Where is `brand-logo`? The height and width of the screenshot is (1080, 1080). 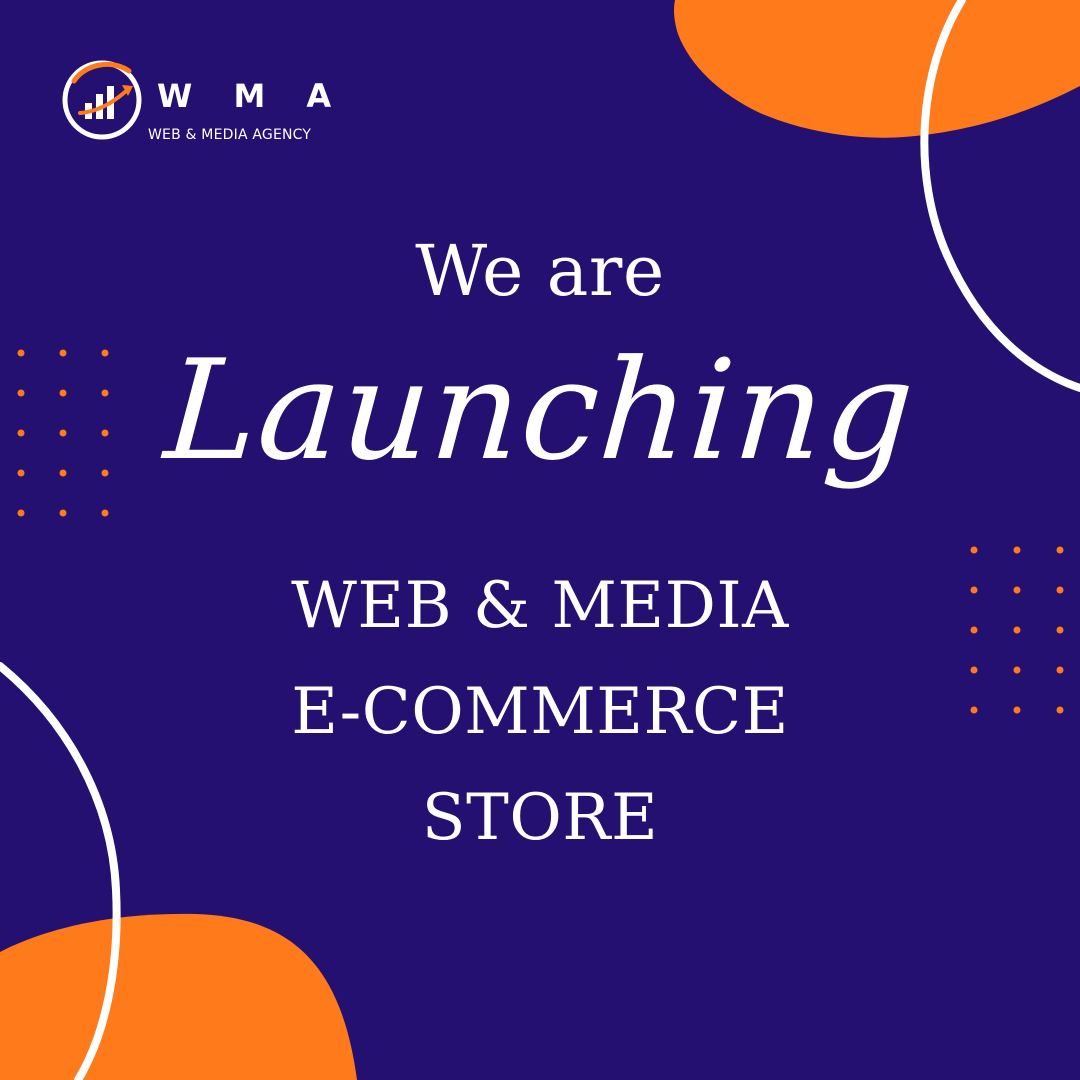
brand-logo is located at coordinates (102, 100).